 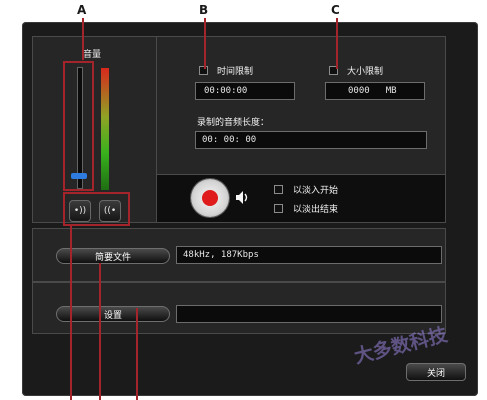 I want to click on record-button, so click(x=210, y=198).